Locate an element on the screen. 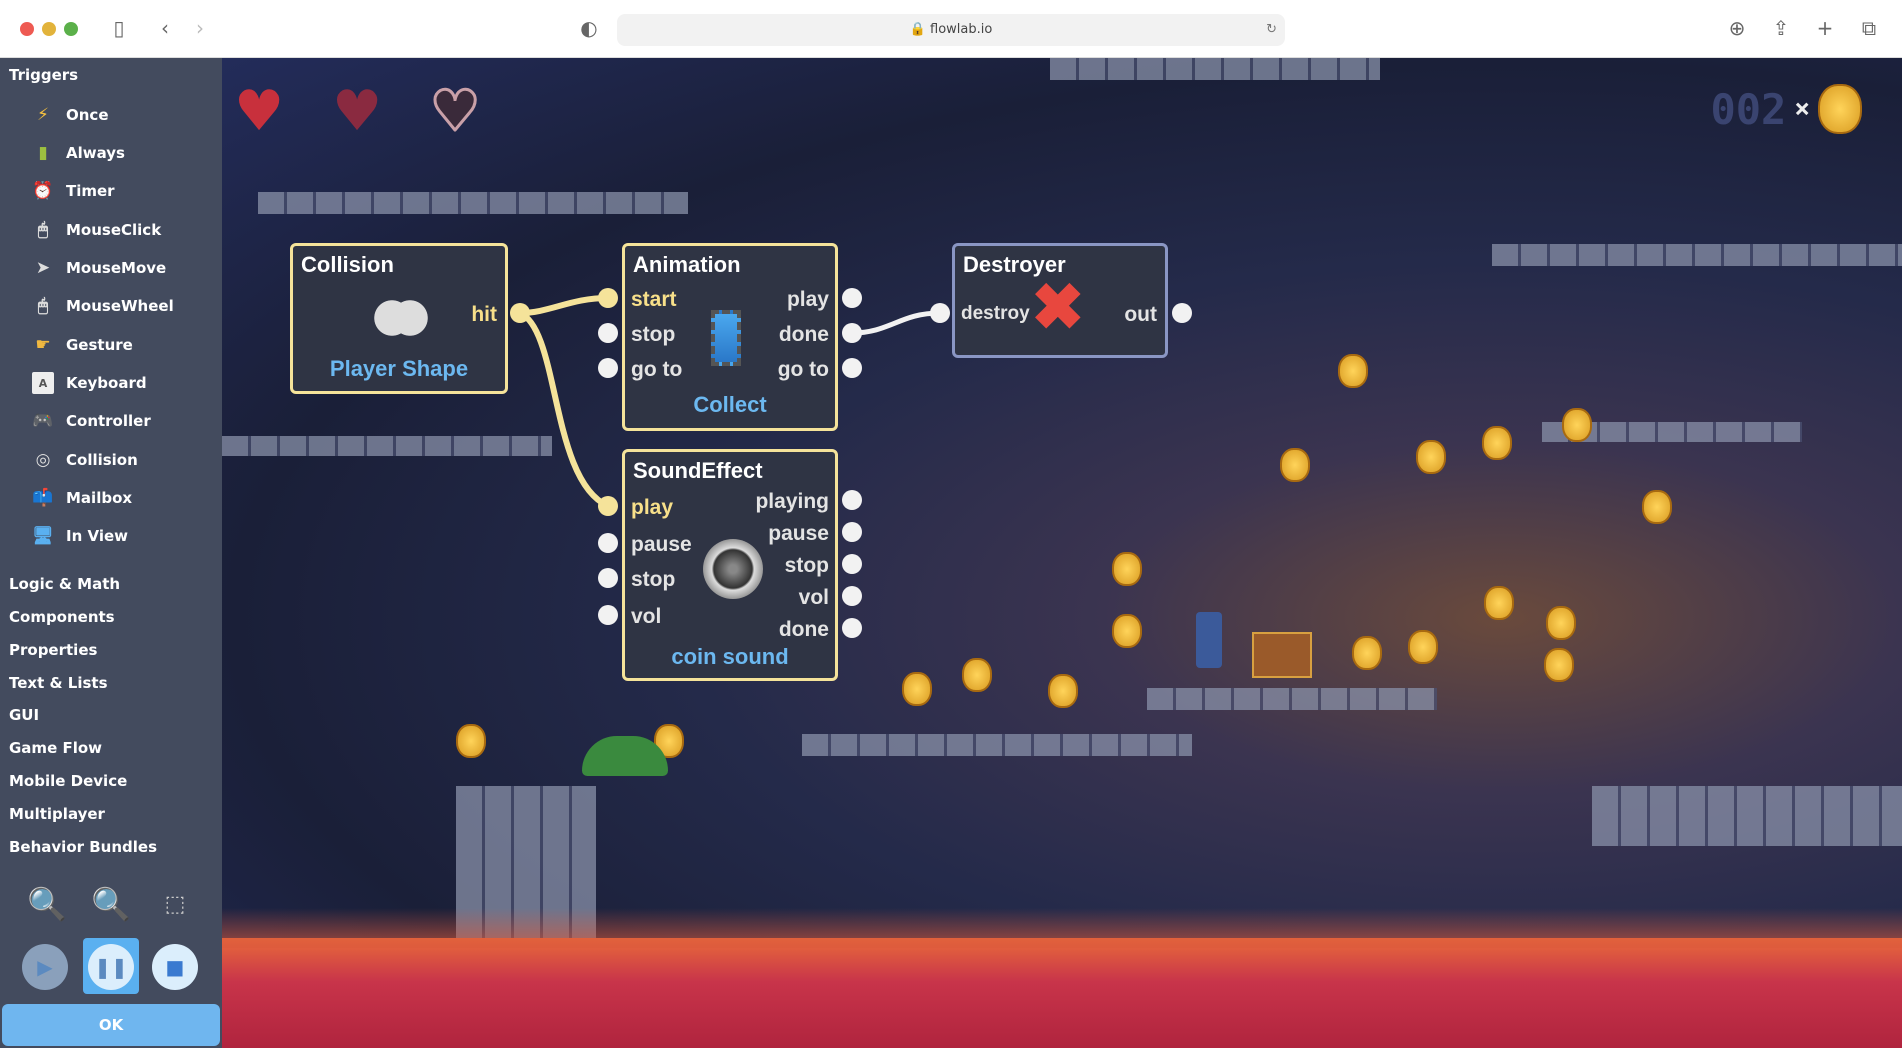  port-out is located at coordinates (1182, 313).